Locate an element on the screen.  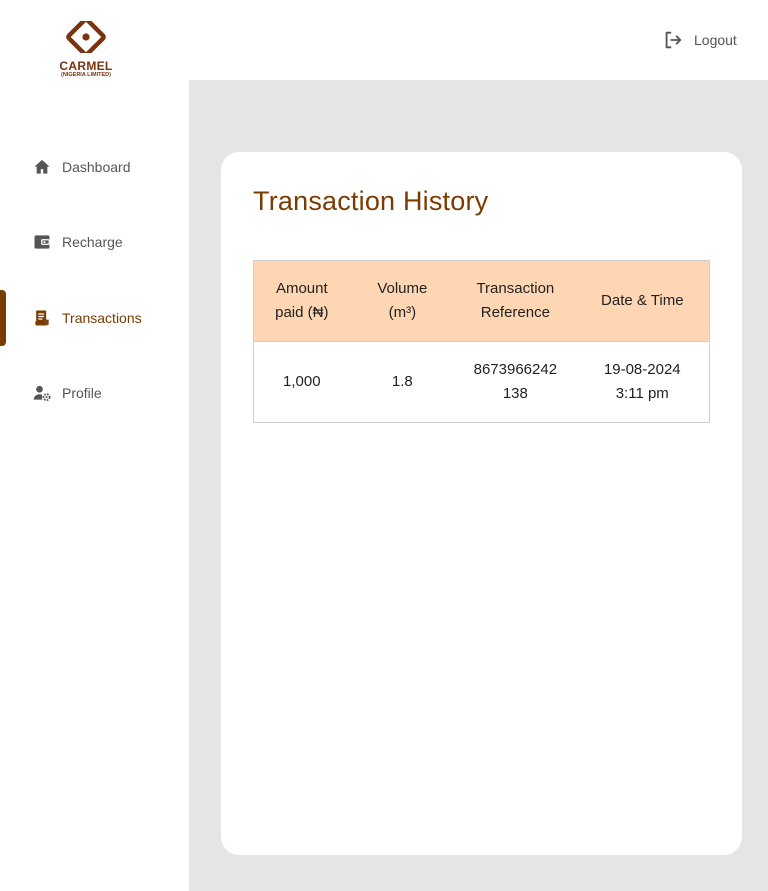
header-label: Volume (m³) is located at coordinates (402, 300).